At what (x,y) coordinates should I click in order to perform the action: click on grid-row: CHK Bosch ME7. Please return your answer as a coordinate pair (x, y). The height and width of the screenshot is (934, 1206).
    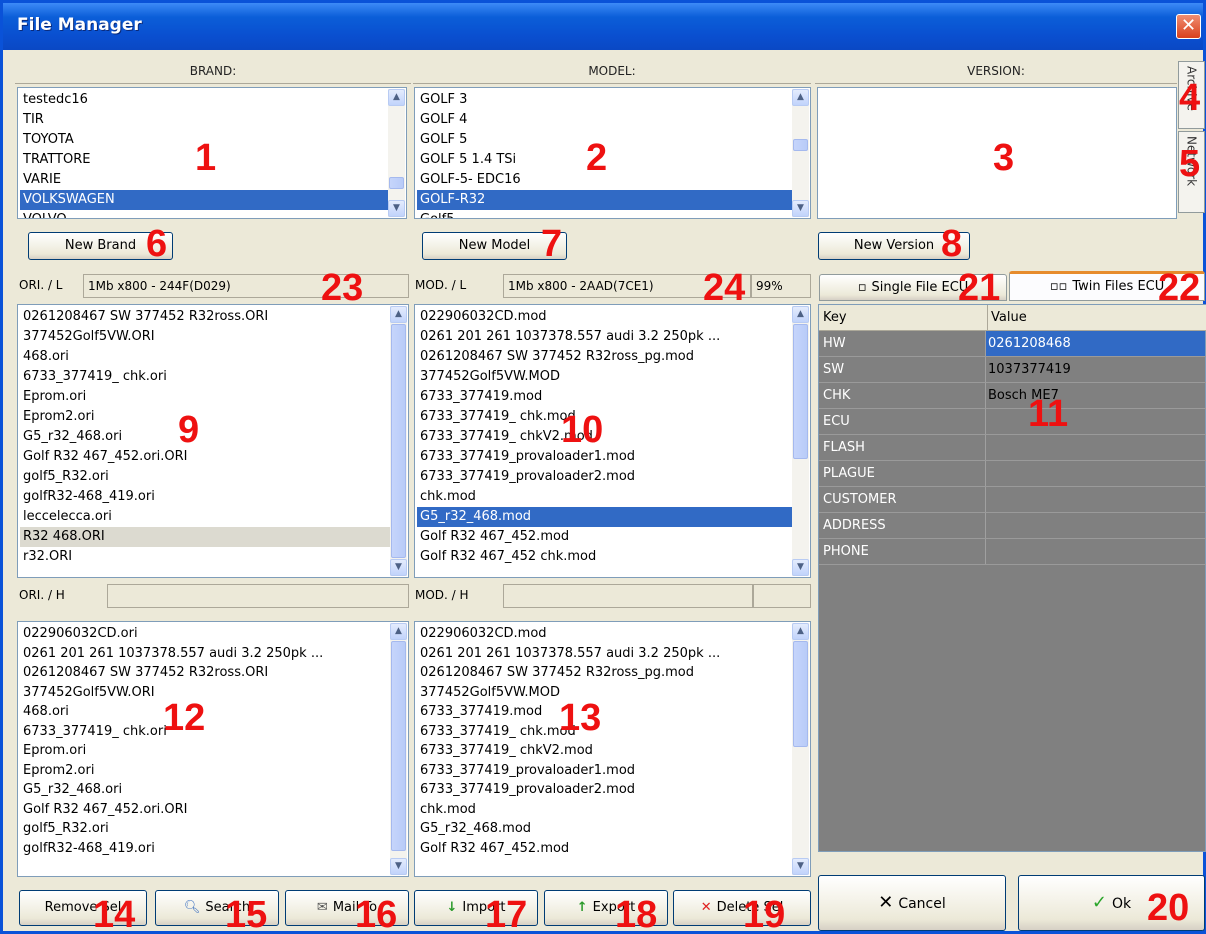
    Looking at the image, I should click on (1012, 396).